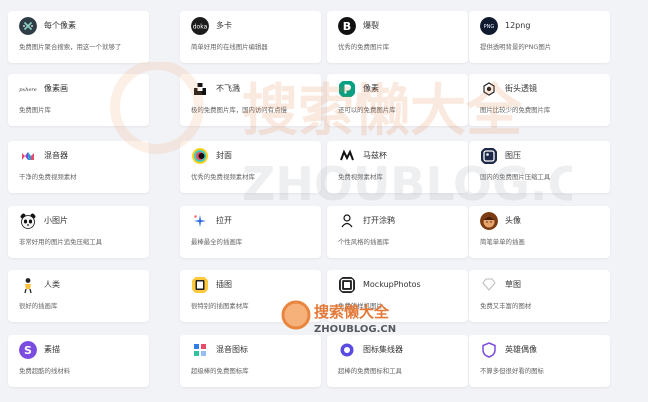 Image resolution: width=648 pixels, height=402 pixels. Describe the element at coordinates (200, 156) in the screenshot. I see `coverr-icon` at that location.